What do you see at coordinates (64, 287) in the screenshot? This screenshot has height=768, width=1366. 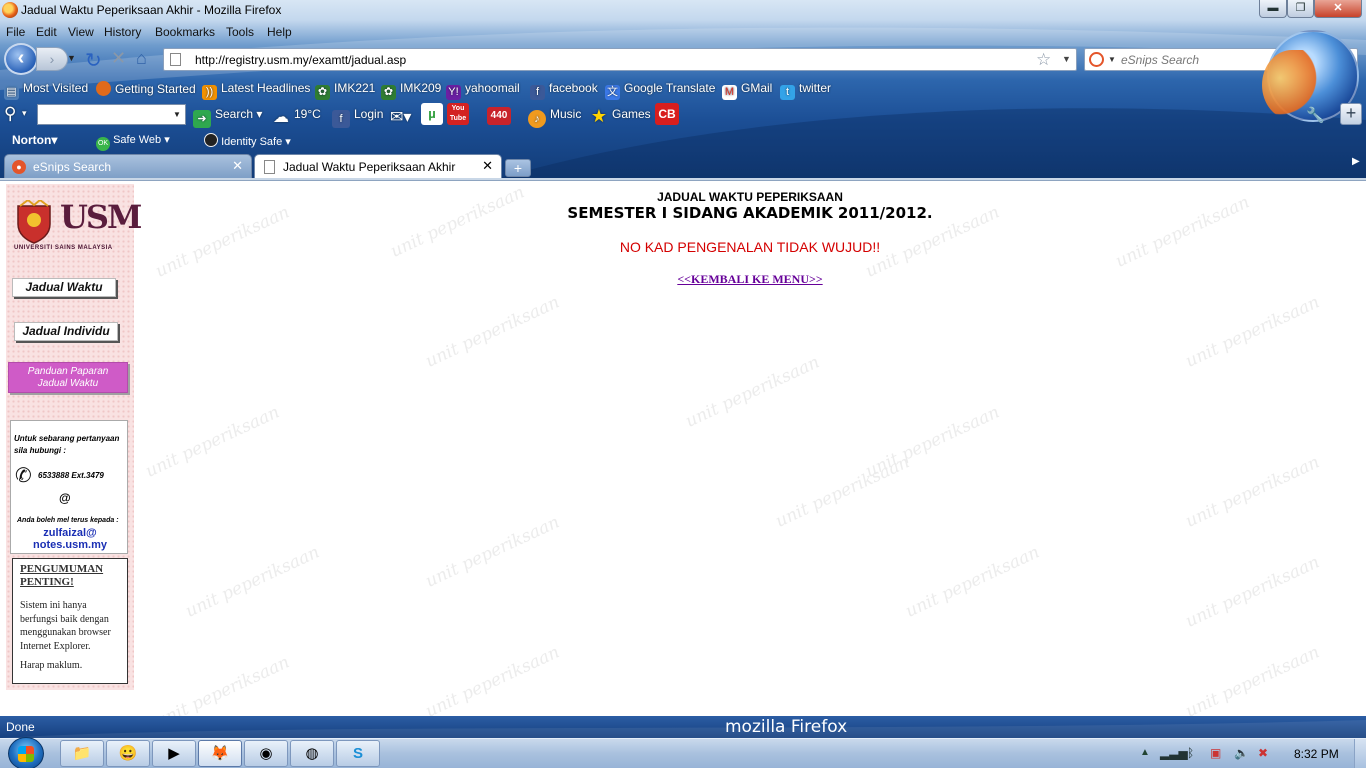 I see `jadual-waktu-button: Jadual Waktu` at bounding box center [64, 287].